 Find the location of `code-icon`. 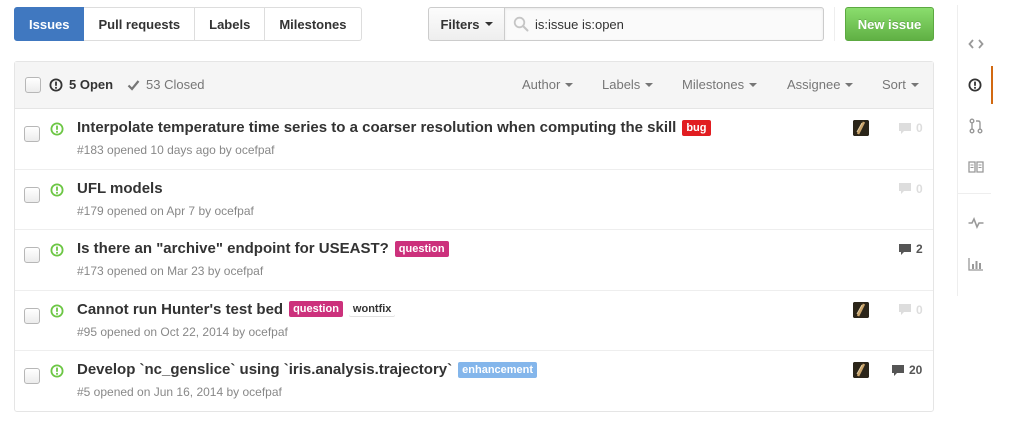

code-icon is located at coordinates (975, 44).